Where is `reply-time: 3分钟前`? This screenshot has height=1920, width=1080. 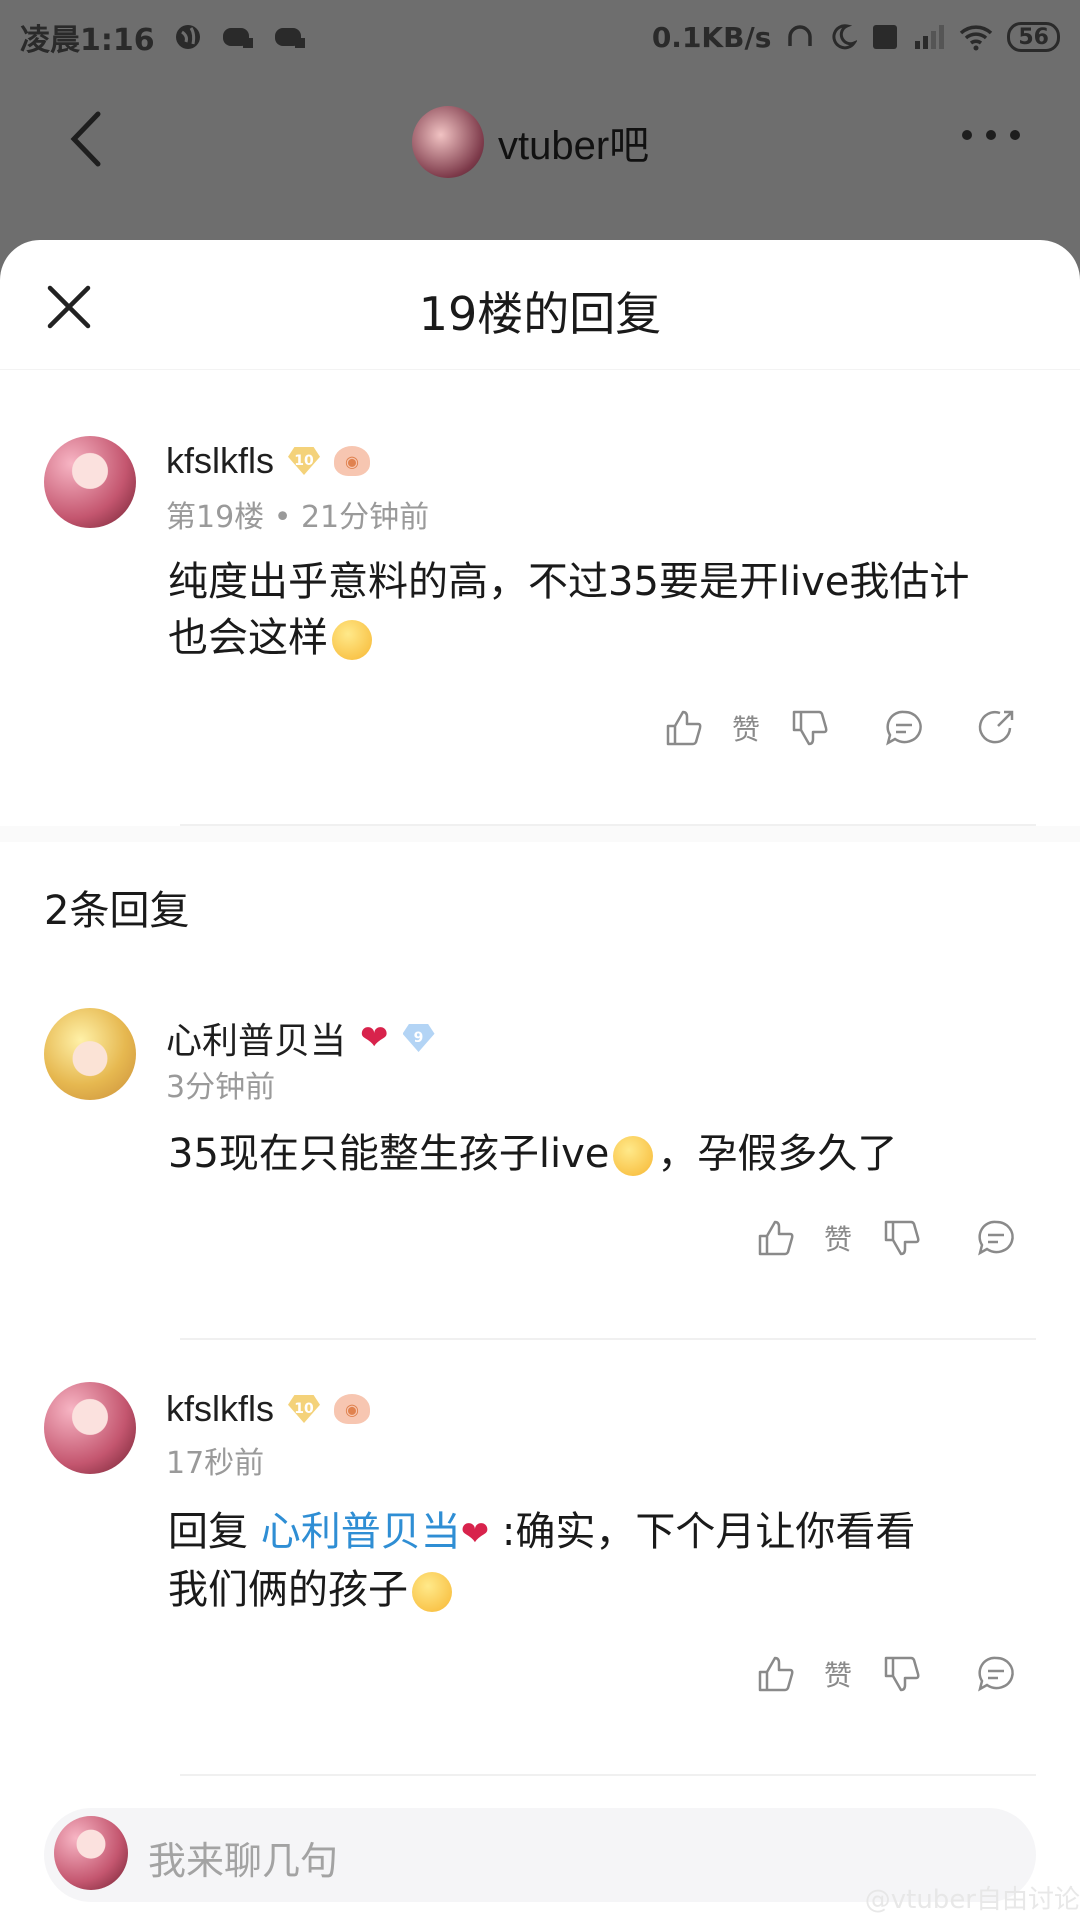 reply-time: 3分钟前 is located at coordinates (221, 1087).